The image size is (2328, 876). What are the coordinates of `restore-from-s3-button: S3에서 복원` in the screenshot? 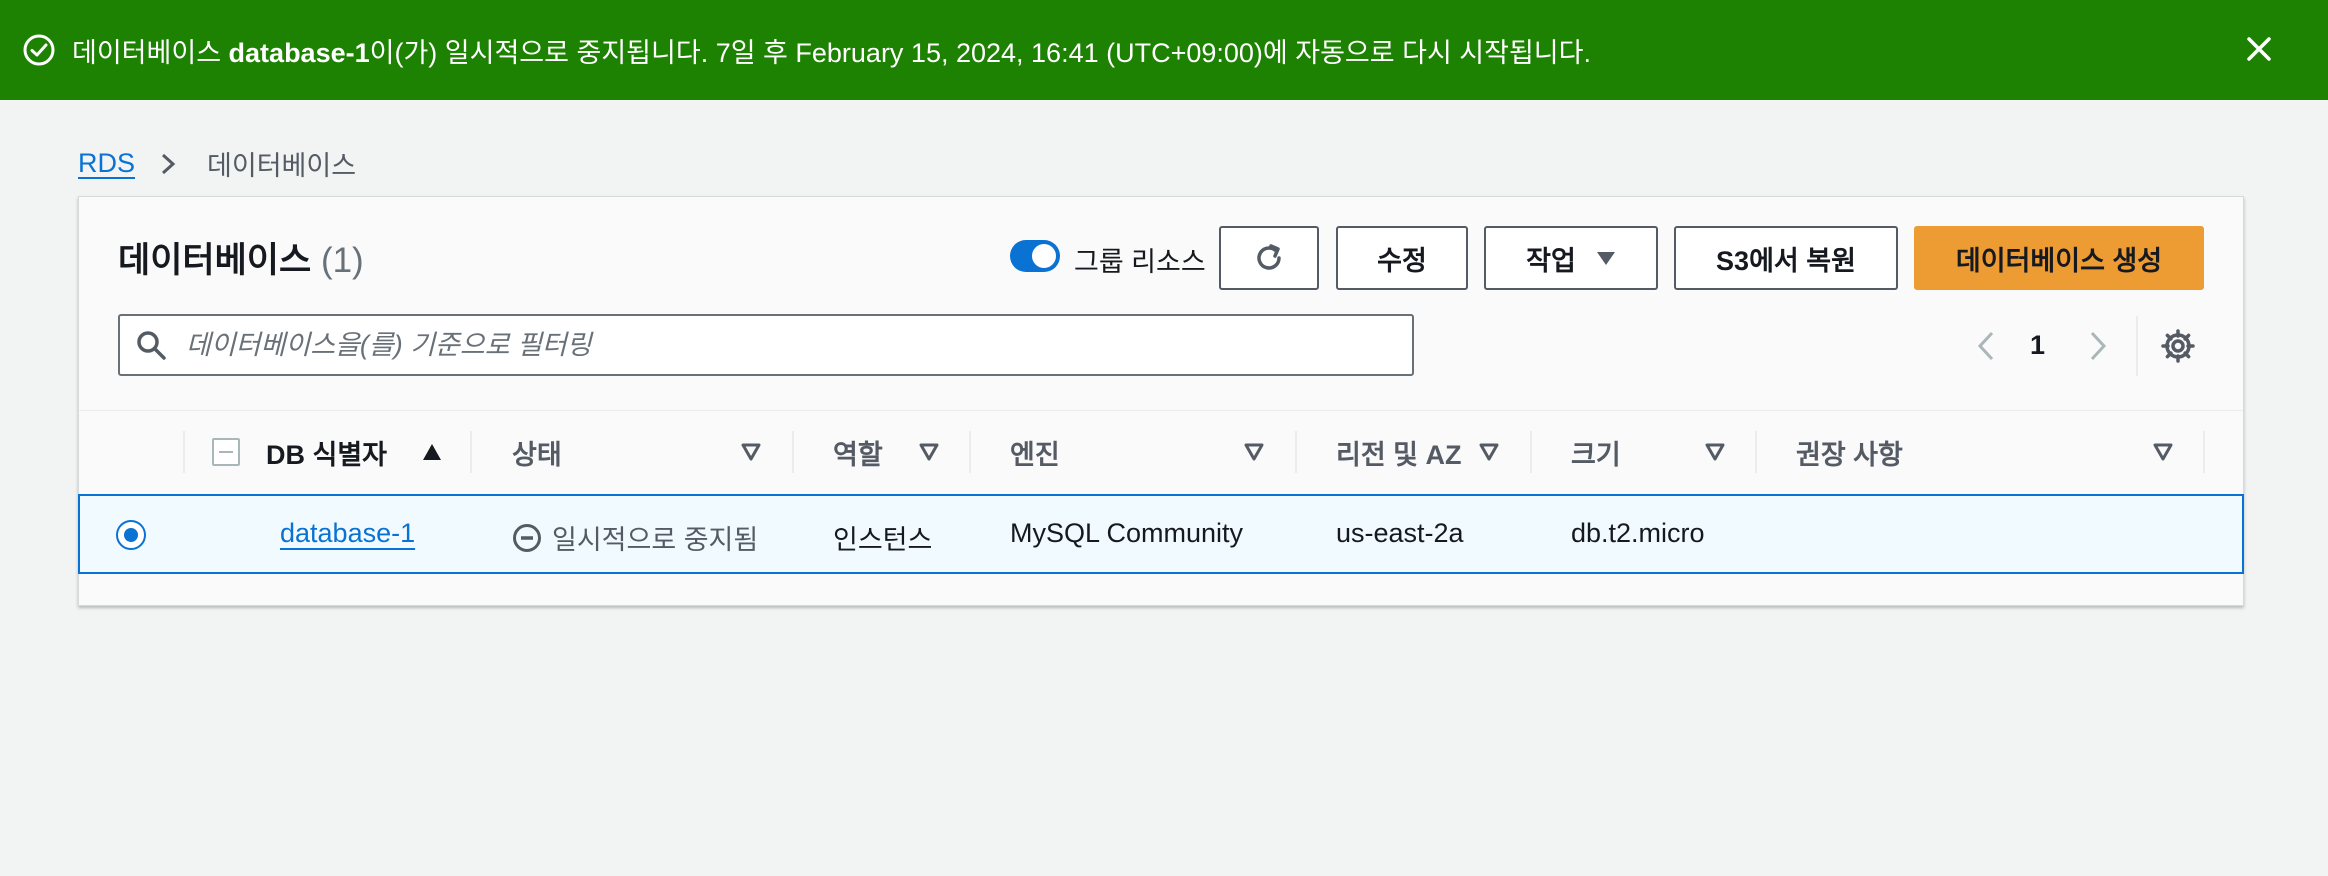 It's located at (1786, 258).